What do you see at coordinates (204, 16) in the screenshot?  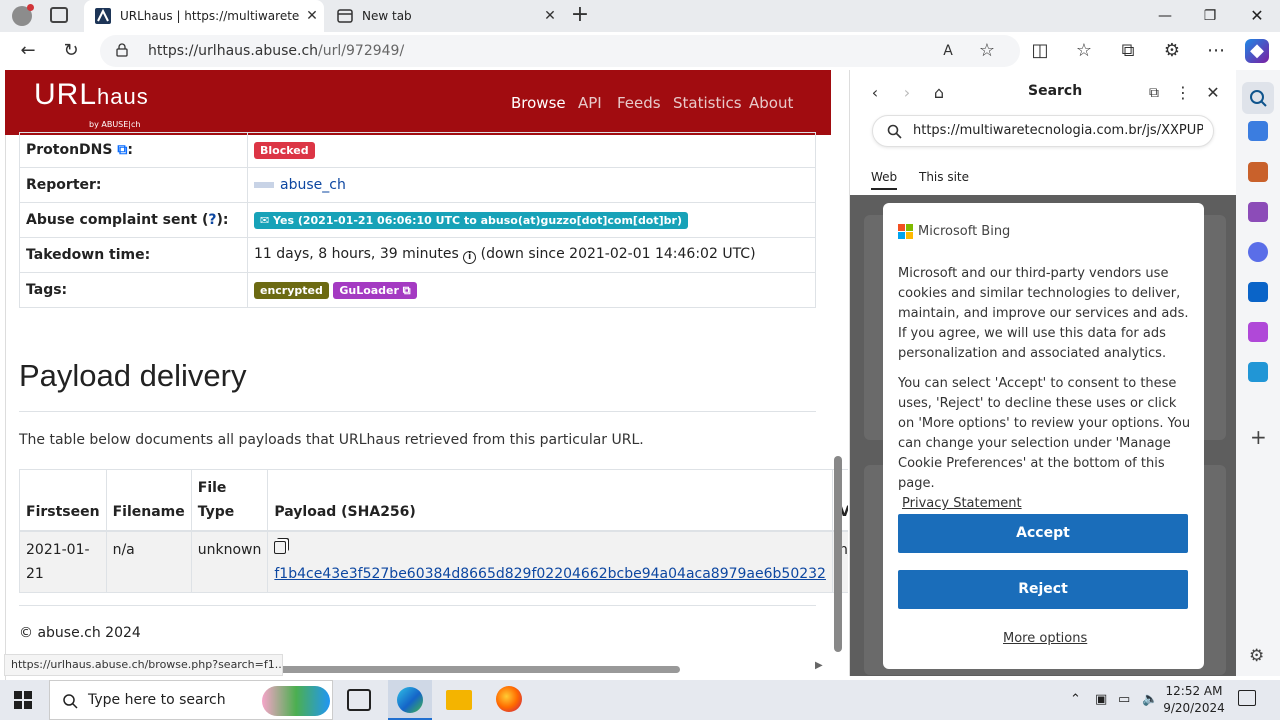 I see `tab-urlhaus: URLhaus | https://multiwaretecn ✕` at bounding box center [204, 16].